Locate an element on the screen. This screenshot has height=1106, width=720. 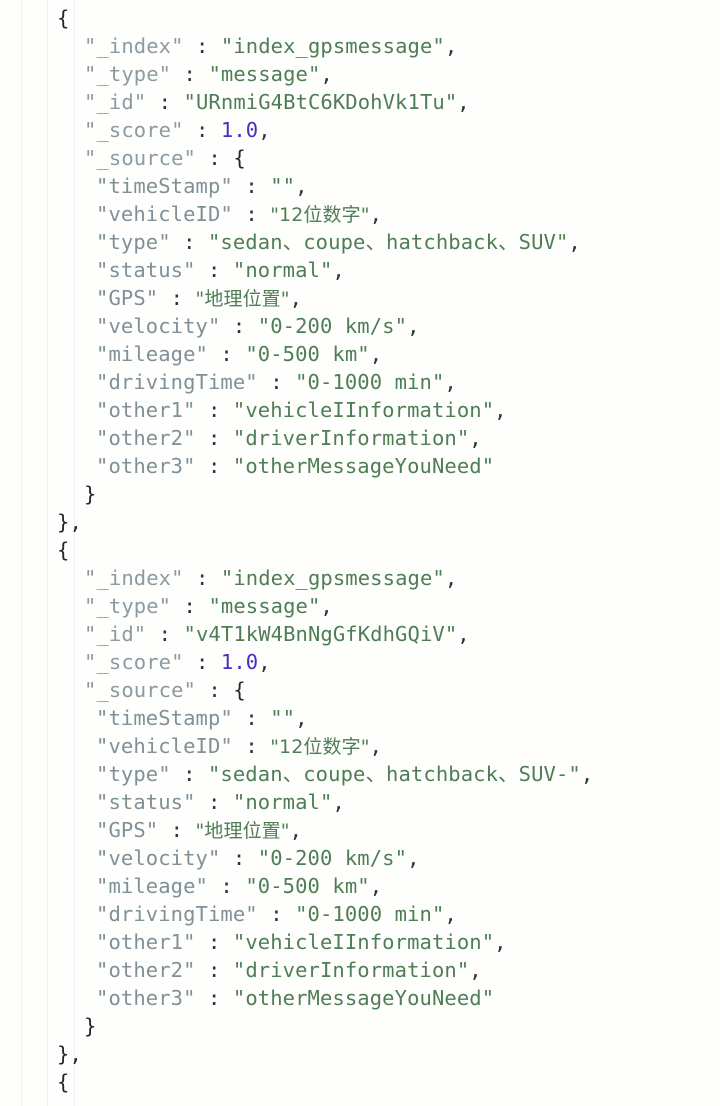
json-next-object-open: { is located at coordinates (360, 1082).